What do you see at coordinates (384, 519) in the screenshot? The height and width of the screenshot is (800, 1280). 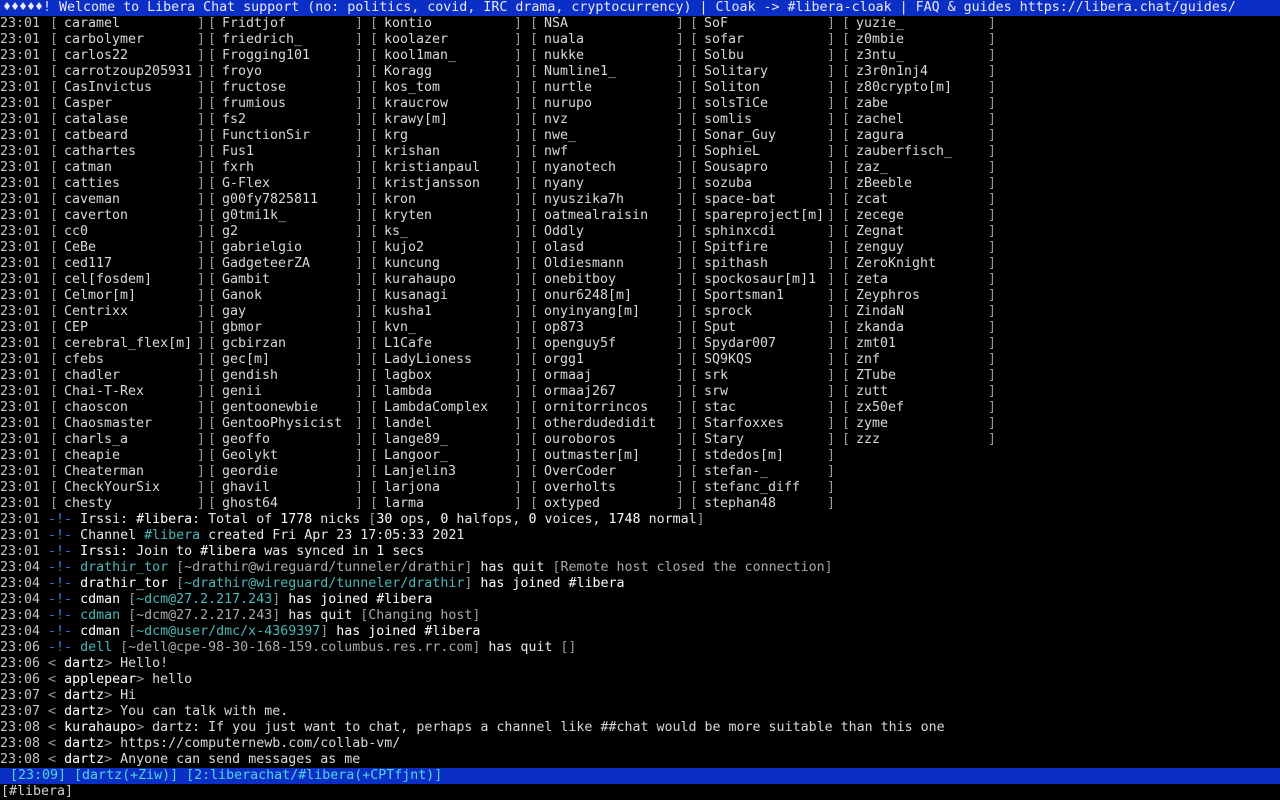 I see `log-text: 30` at bounding box center [384, 519].